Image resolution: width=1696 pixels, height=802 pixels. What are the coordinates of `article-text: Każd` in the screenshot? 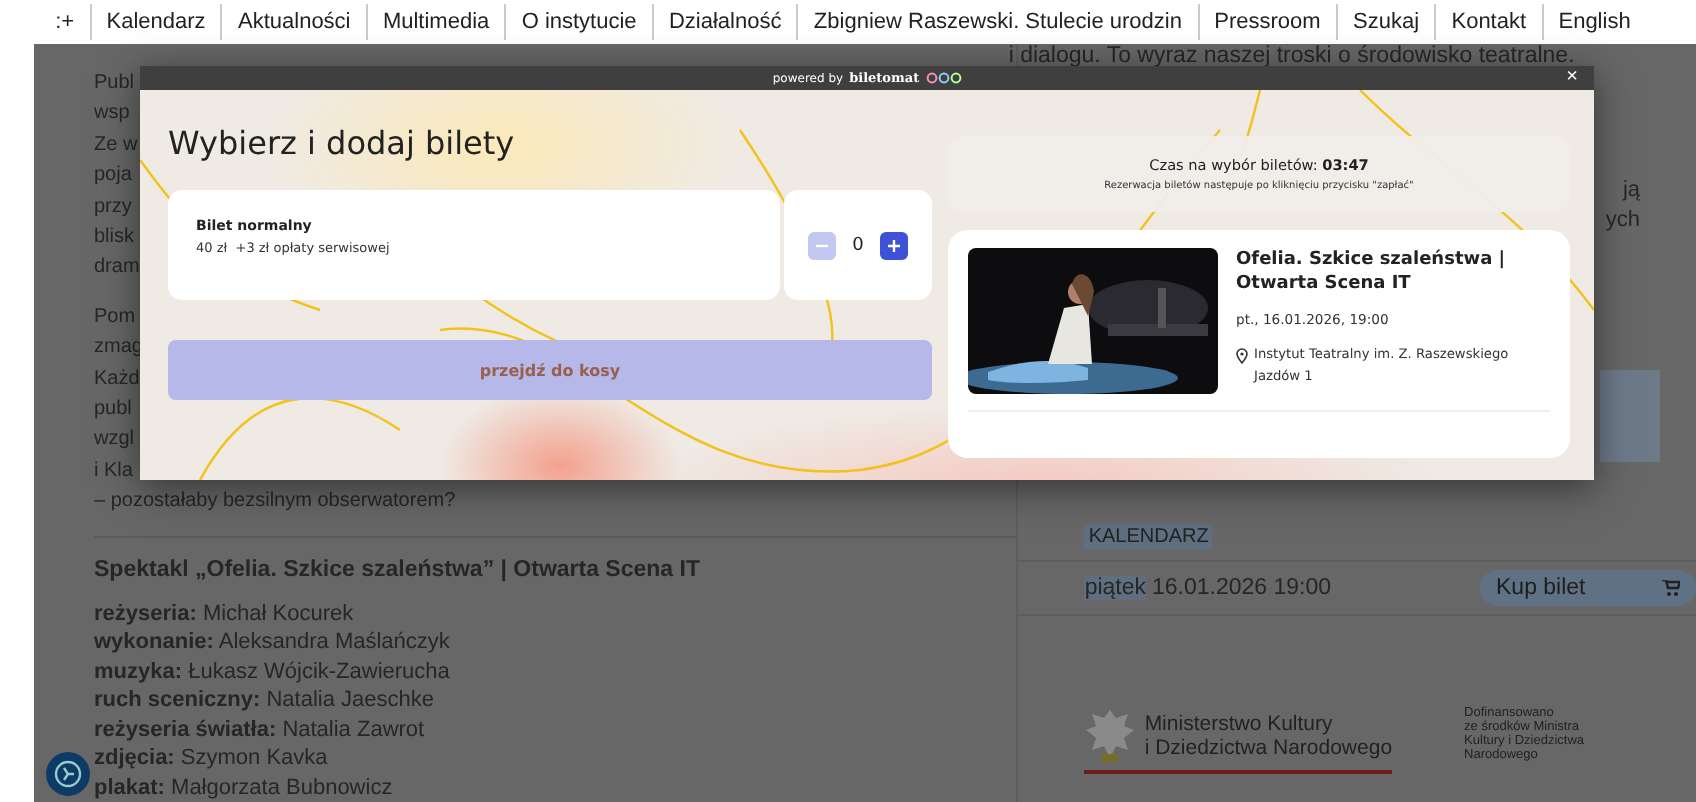 It's located at (117, 379).